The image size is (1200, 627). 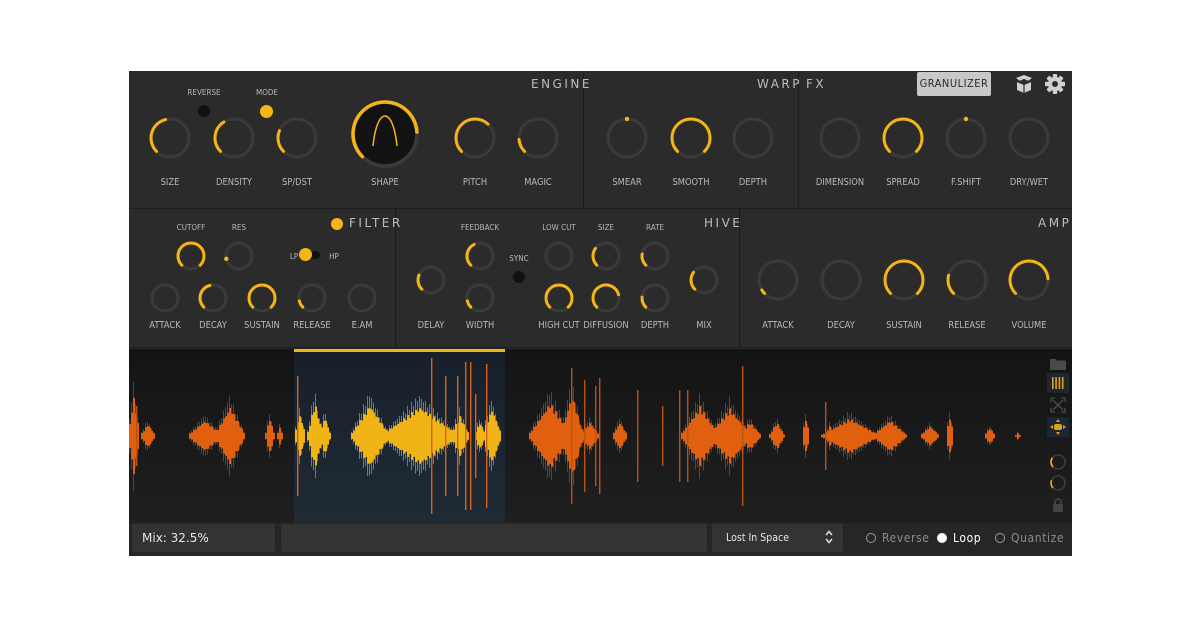 I want to click on hive-lowcut-knob, so click(x=559, y=256).